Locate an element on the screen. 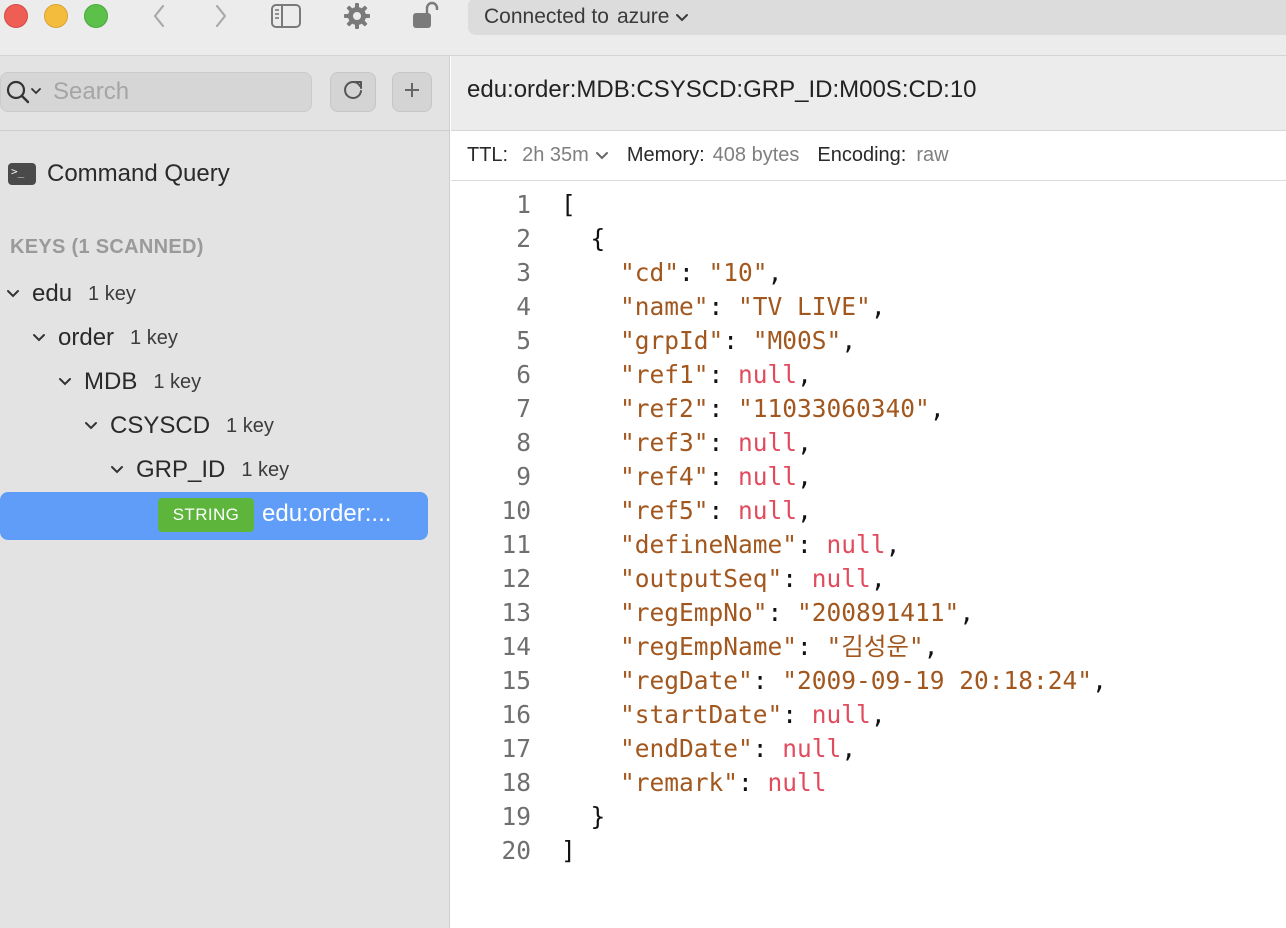 This screenshot has height=928, width=1286. line-number: 18 is located at coordinates (516, 782).